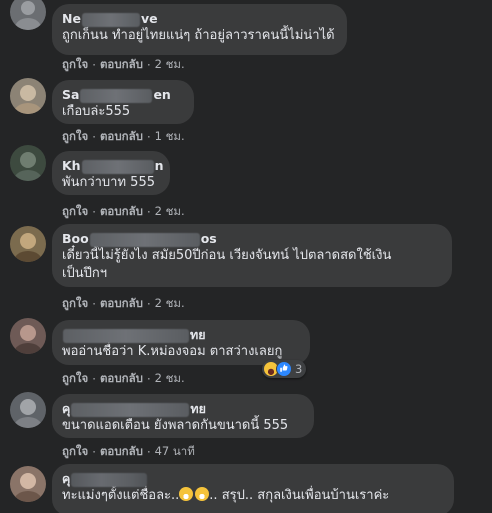 The height and width of the screenshot is (513, 492). I want to click on comment-text: เกือบล่ะ555, so click(96, 111).